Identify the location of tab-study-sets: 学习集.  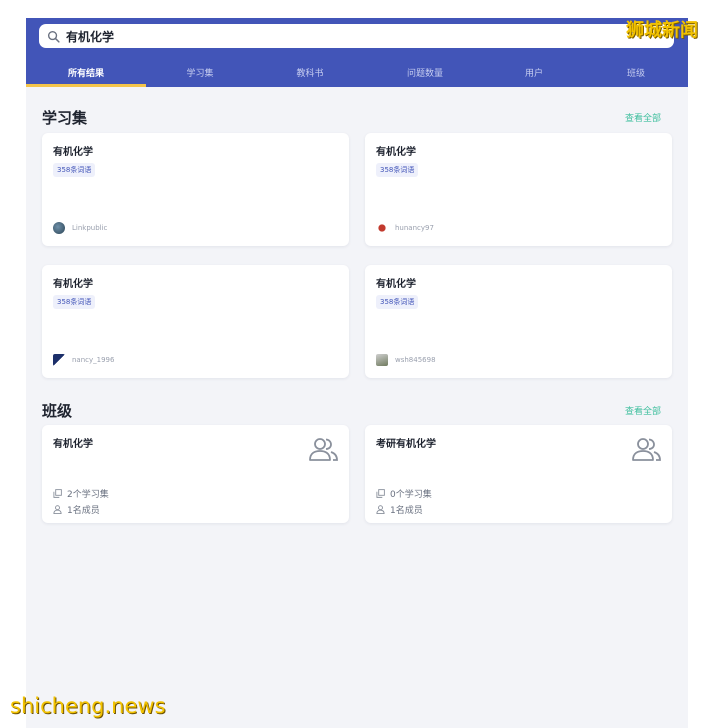
(200, 72).